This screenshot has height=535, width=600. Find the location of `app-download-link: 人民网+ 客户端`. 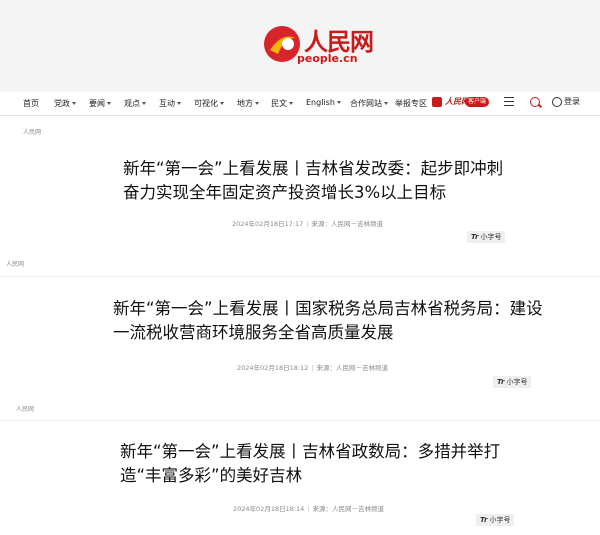

app-download-link: 人民网+ 客户端 is located at coordinates (462, 102).